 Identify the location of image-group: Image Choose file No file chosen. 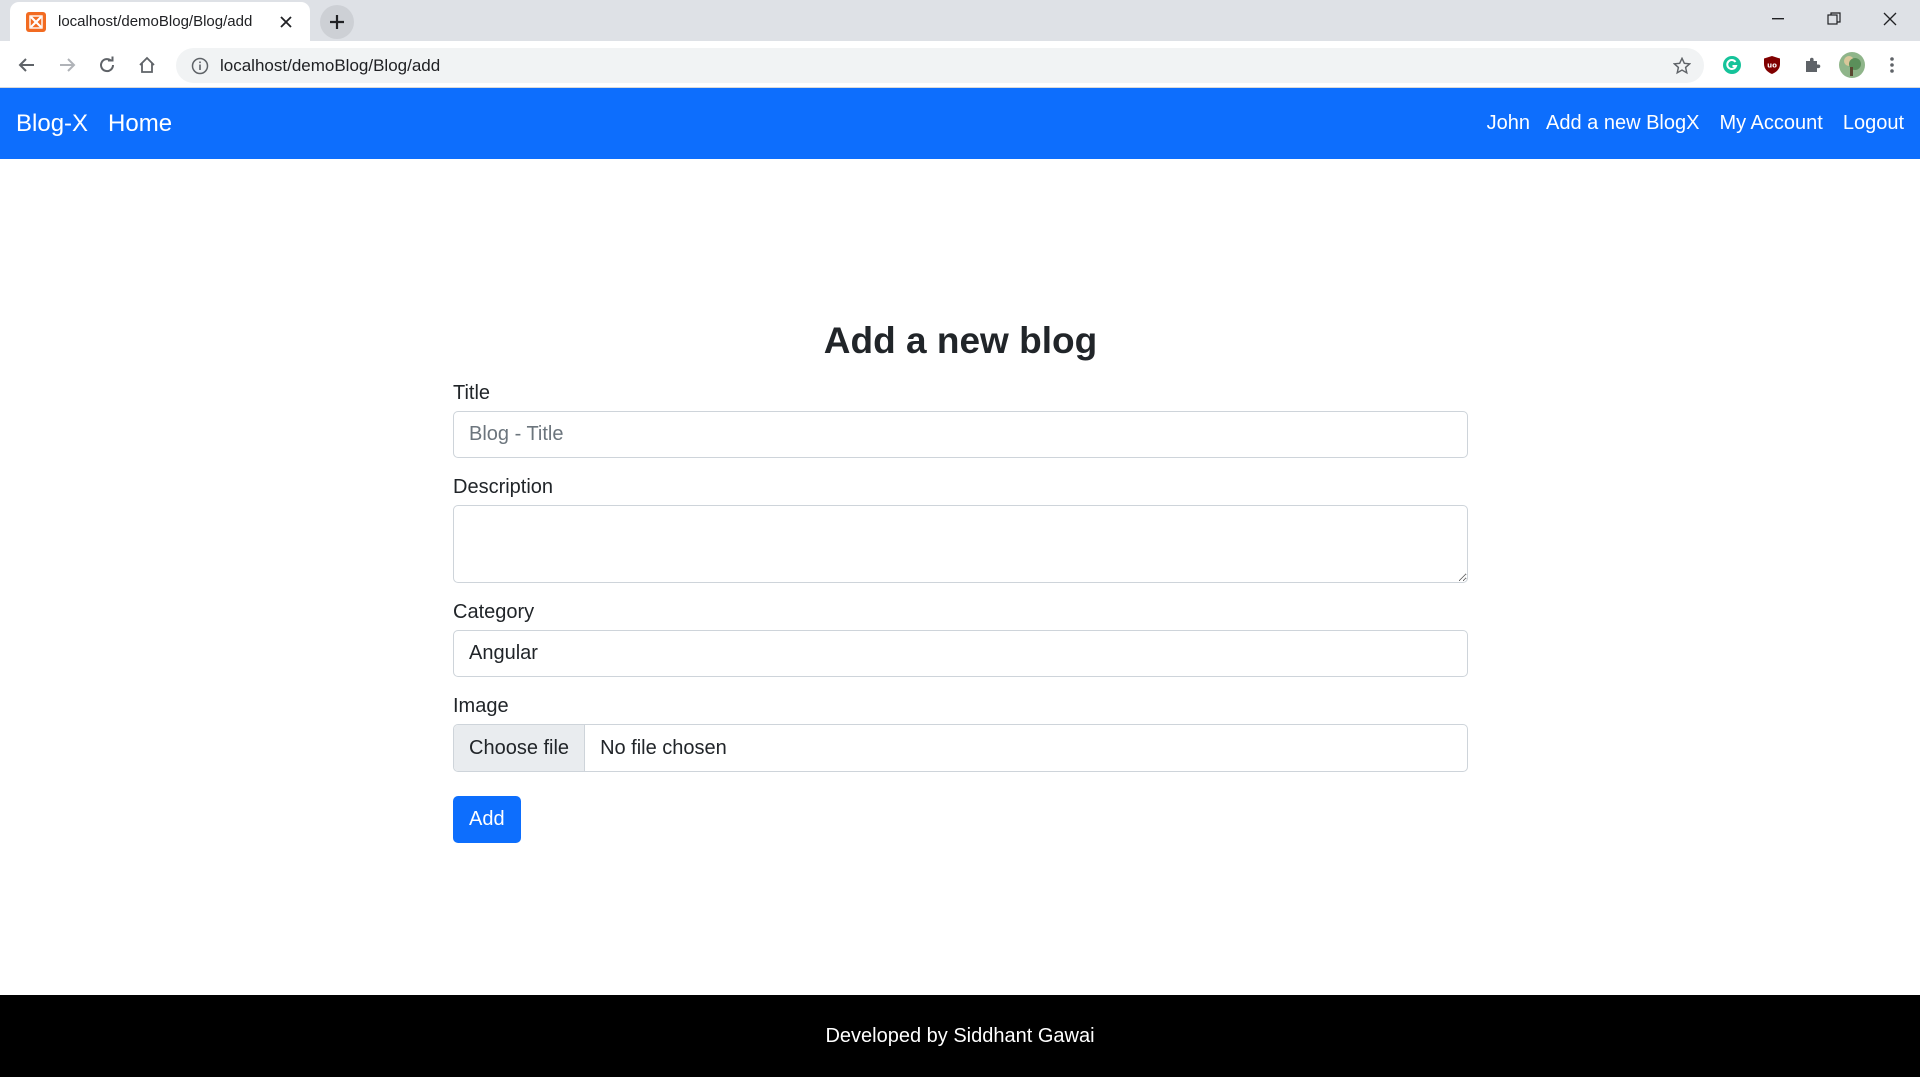
(960, 733).